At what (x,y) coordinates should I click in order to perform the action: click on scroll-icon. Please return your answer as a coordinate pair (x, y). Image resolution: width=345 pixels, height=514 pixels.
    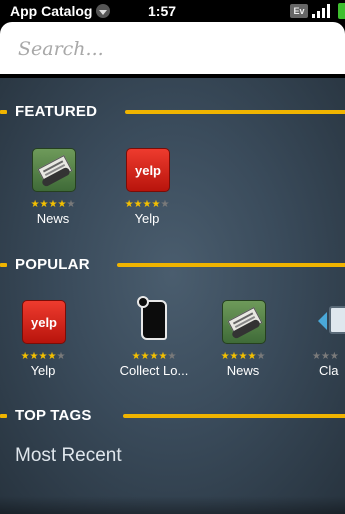
    Looking at the image, I should click on (155, 321).